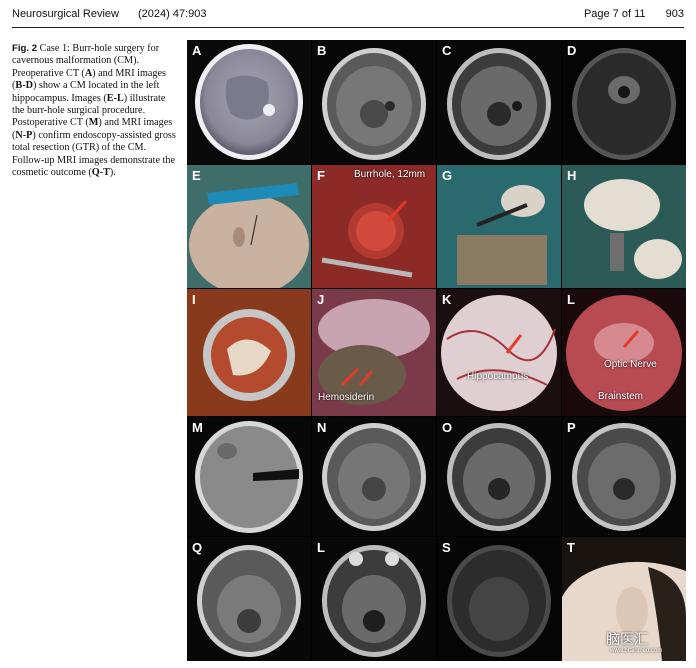  Describe the element at coordinates (374, 352) in the screenshot. I see `panel-j-endoscope: J Hemosiderin` at that location.